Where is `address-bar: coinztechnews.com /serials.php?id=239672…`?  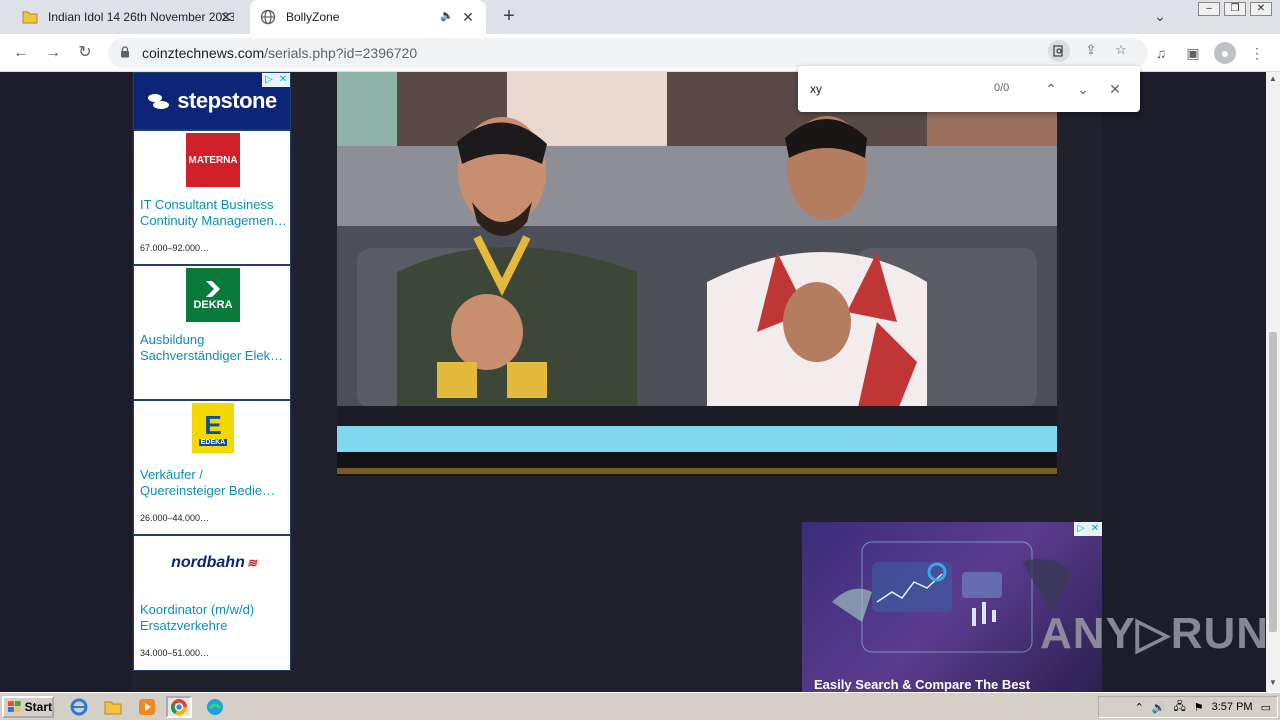 address-bar: coinztechnews.com /serials.php?id=239672… is located at coordinates (628, 53).